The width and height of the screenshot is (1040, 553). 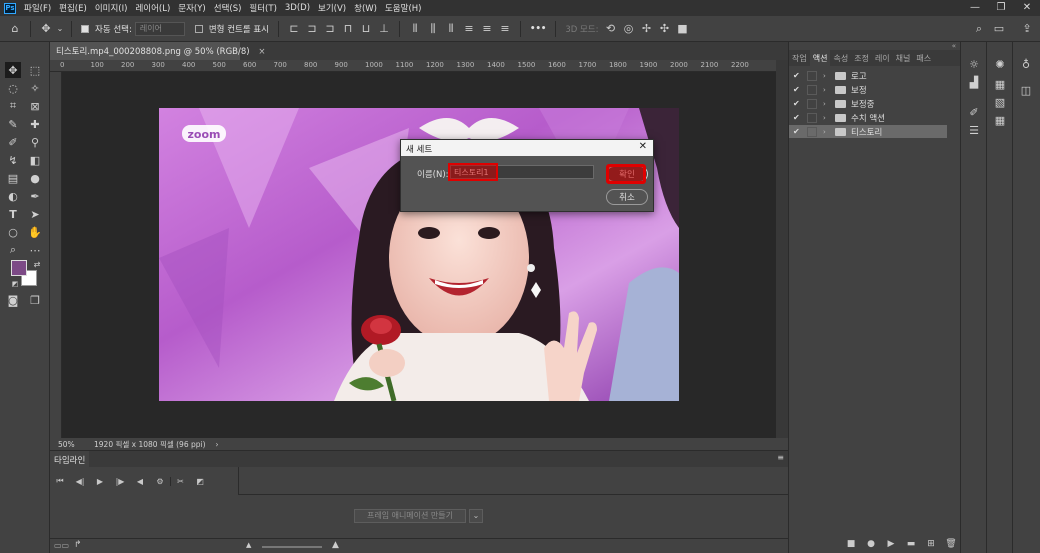 What do you see at coordinates (160, 481) in the screenshot?
I see `settings-gear-icon: ⚙` at bounding box center [160, 481].